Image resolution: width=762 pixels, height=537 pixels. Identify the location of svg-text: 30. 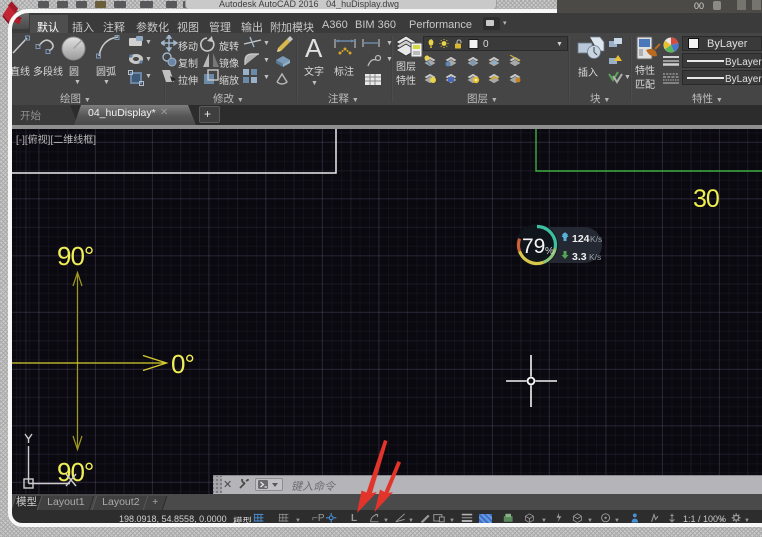
(706, 199).